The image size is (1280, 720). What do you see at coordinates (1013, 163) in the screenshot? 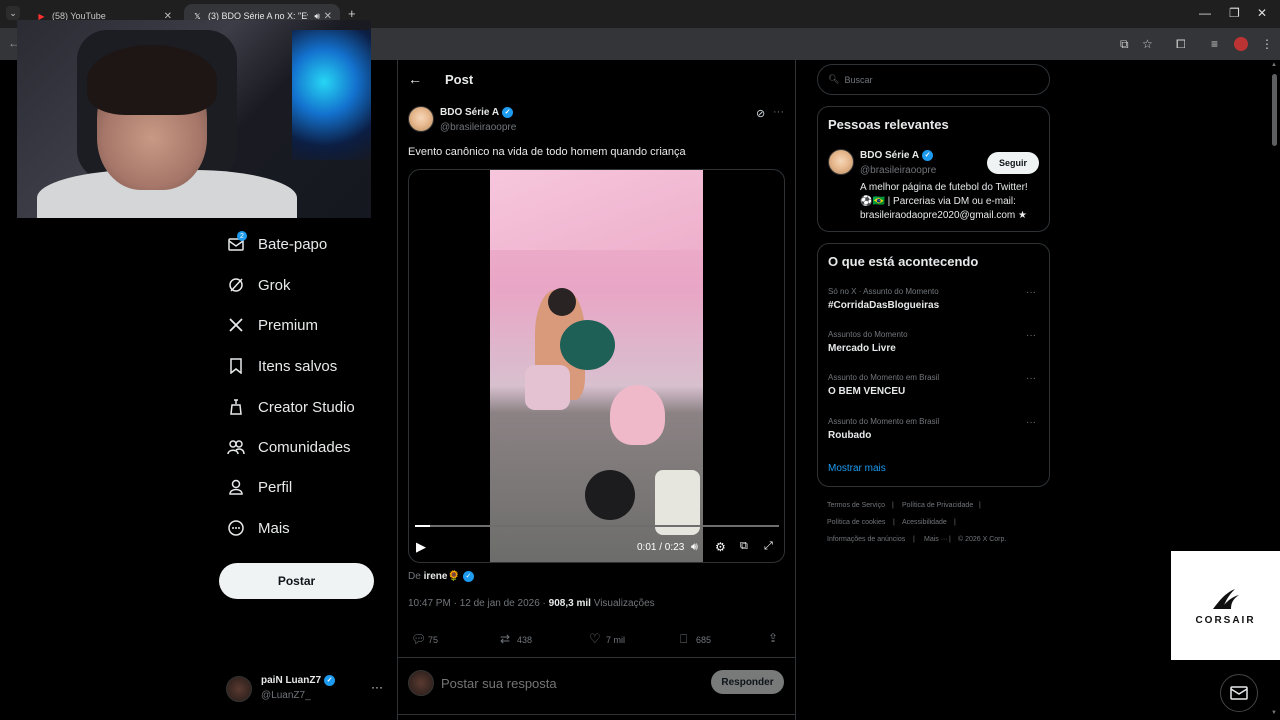
I see `follow-button: Seguir` at bounding box center [1013, 163].